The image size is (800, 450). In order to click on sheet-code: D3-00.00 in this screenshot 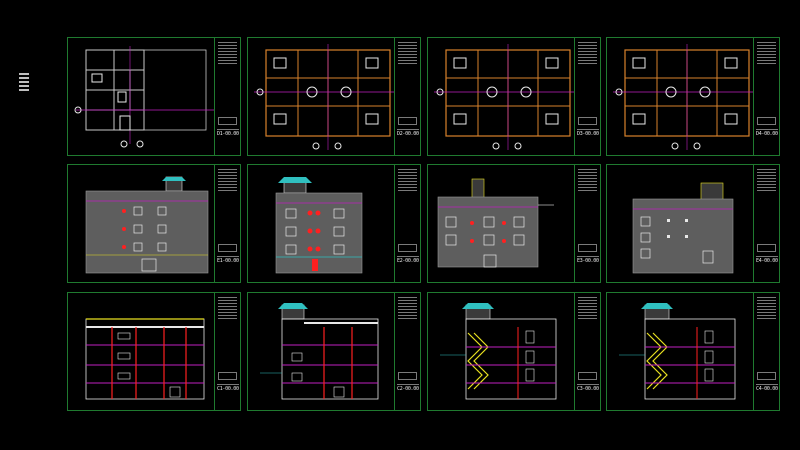, I will do `click(588, 133)`.